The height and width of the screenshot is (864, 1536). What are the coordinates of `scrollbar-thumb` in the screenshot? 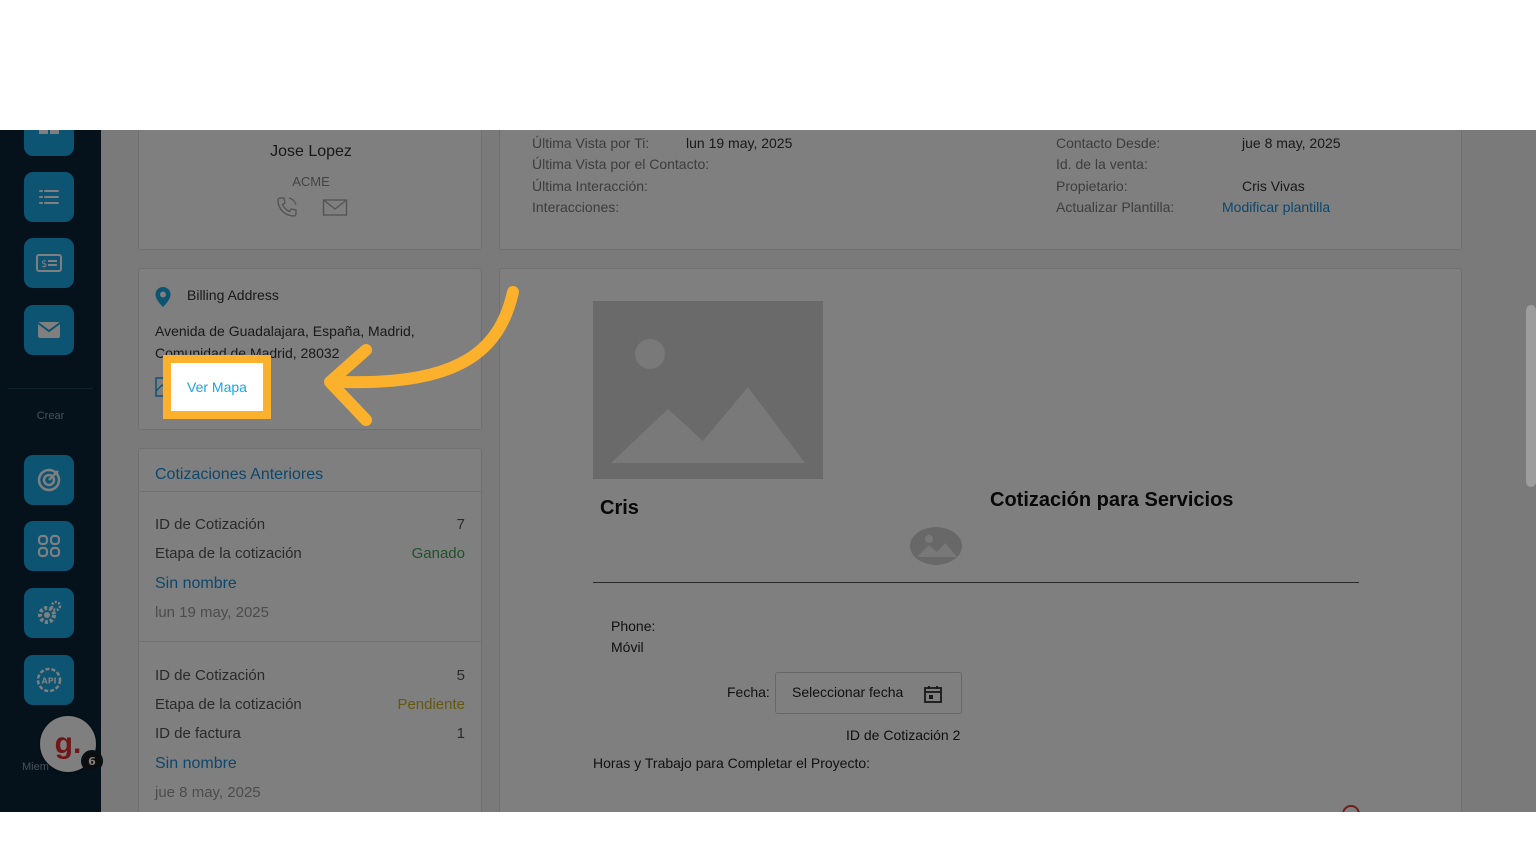 It's located at (1531, 396).